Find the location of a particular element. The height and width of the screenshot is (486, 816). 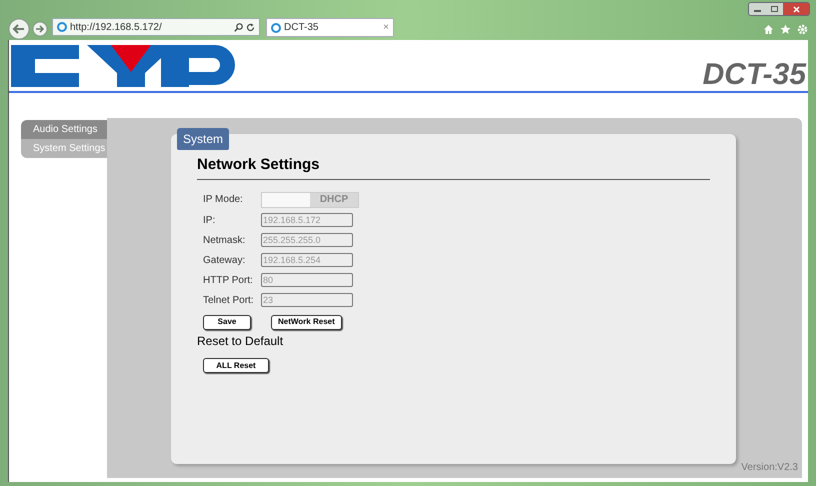

back-icon is located at coordinates (19, 29).